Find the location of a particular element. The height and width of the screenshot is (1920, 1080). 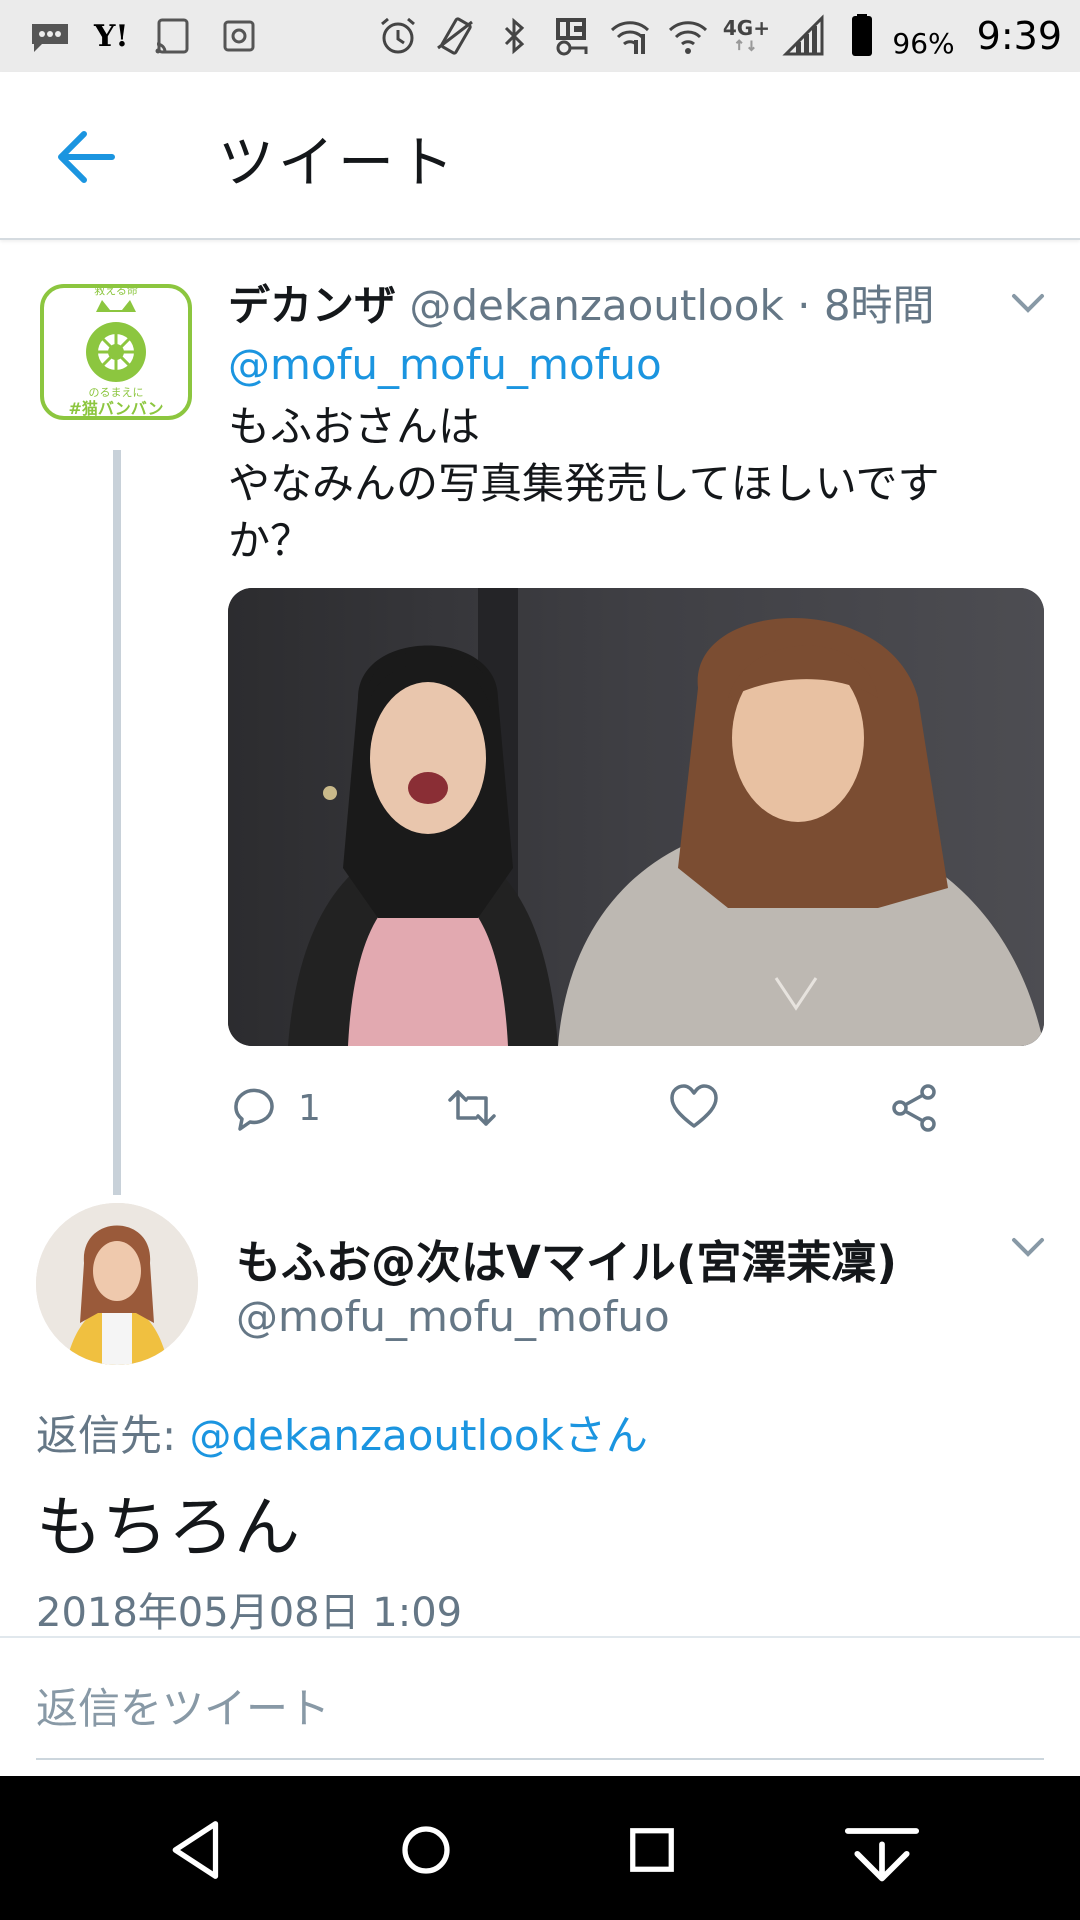

nav-recents-button is located at coordinates (652, 1850).